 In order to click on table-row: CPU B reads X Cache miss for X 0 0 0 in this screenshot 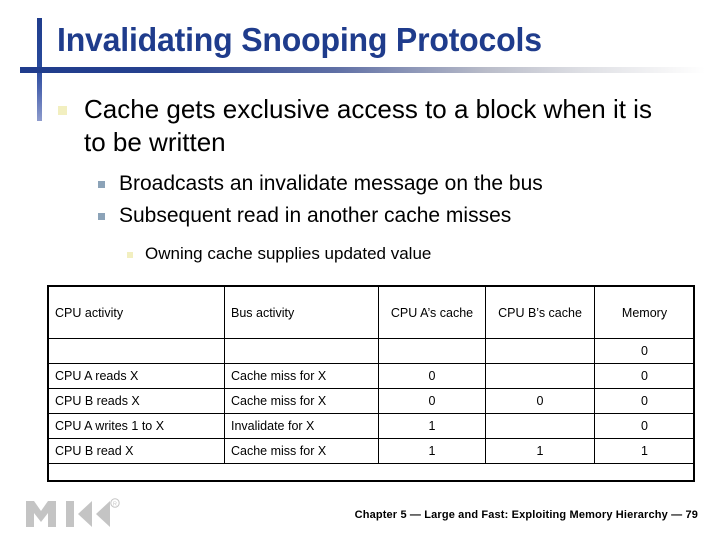, I will do `click(371, 401)`.